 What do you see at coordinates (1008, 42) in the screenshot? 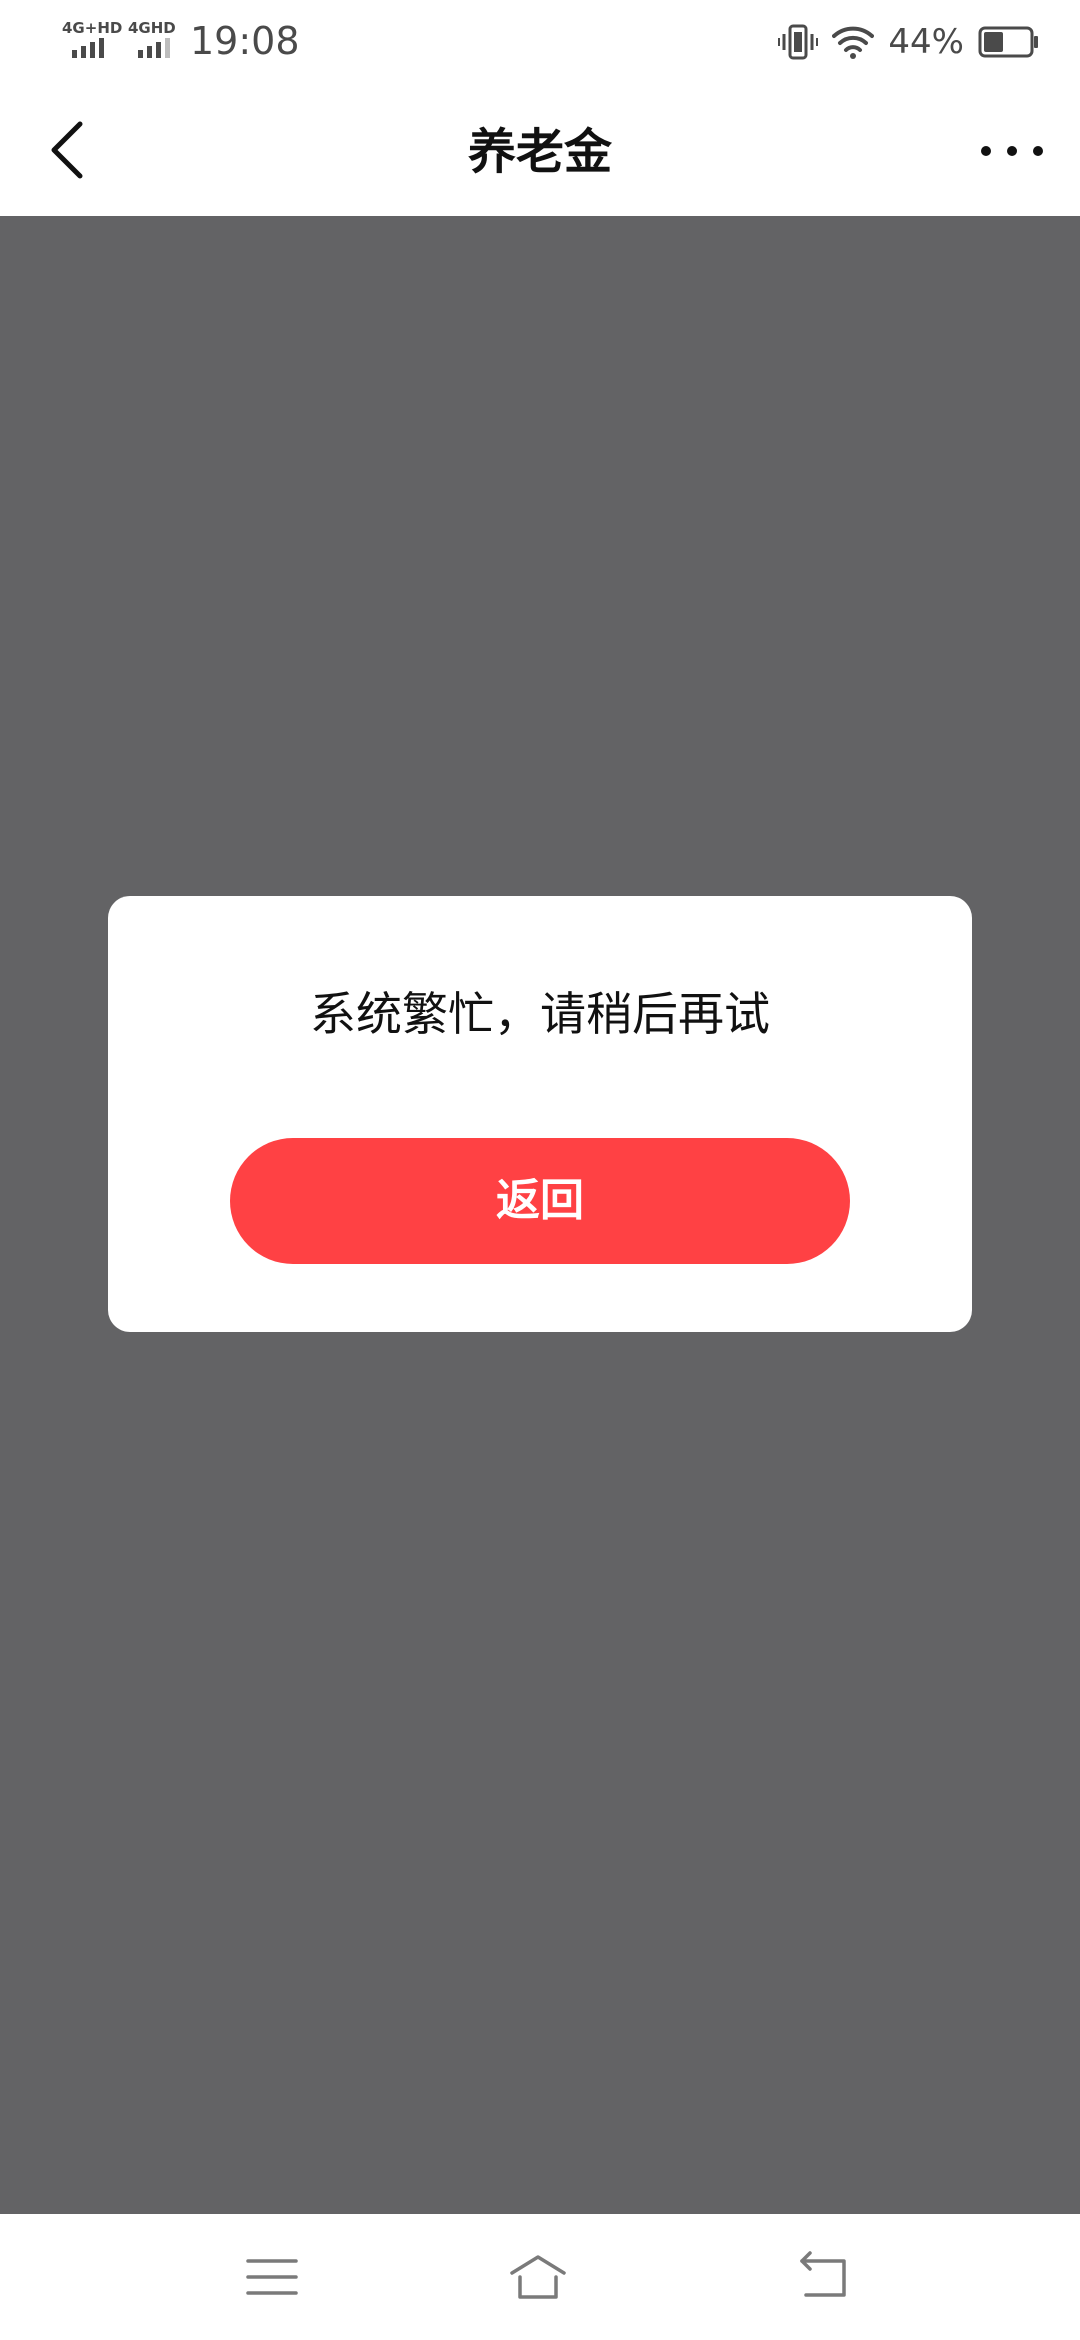
I see `battery-icon` at bounding box center [1008, 42].